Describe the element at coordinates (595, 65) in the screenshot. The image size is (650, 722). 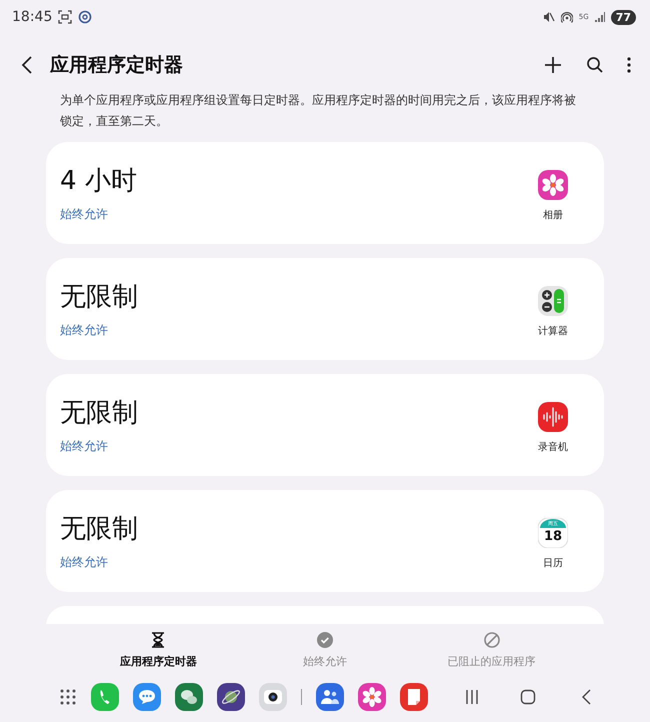
I see `search-icon` at that location.